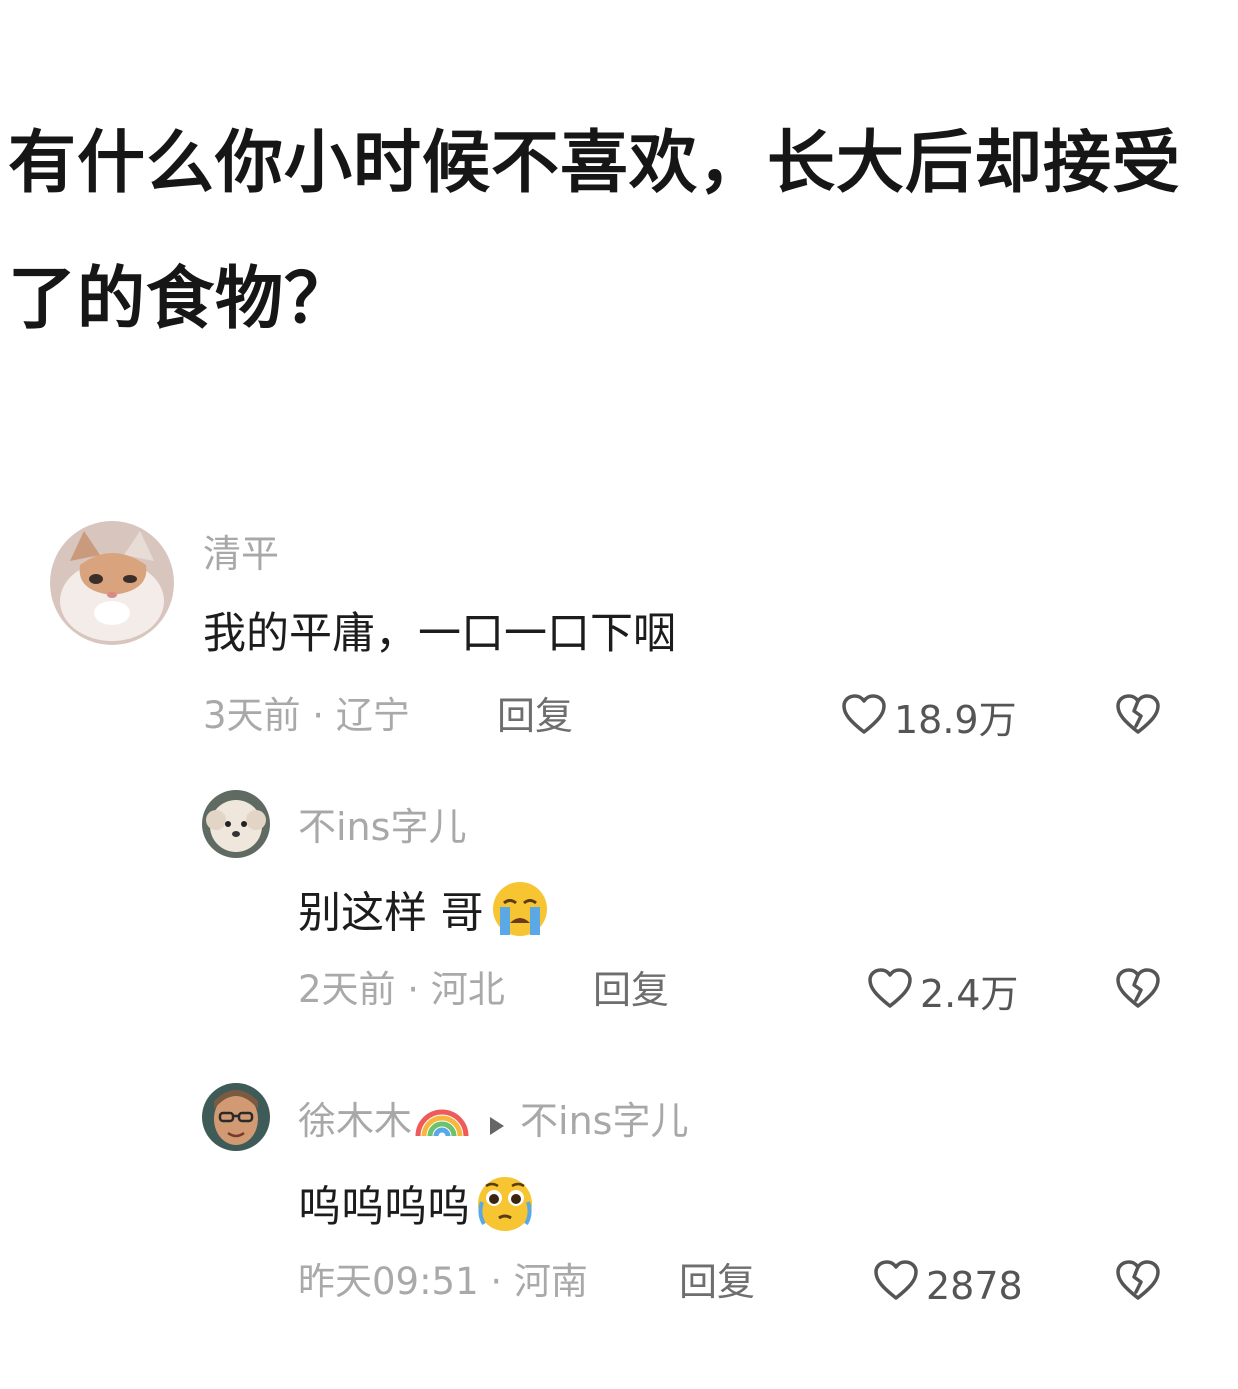  Describe the element at coordinates (112, 583) in the screenshot. I see `avatar-cat` at that location.